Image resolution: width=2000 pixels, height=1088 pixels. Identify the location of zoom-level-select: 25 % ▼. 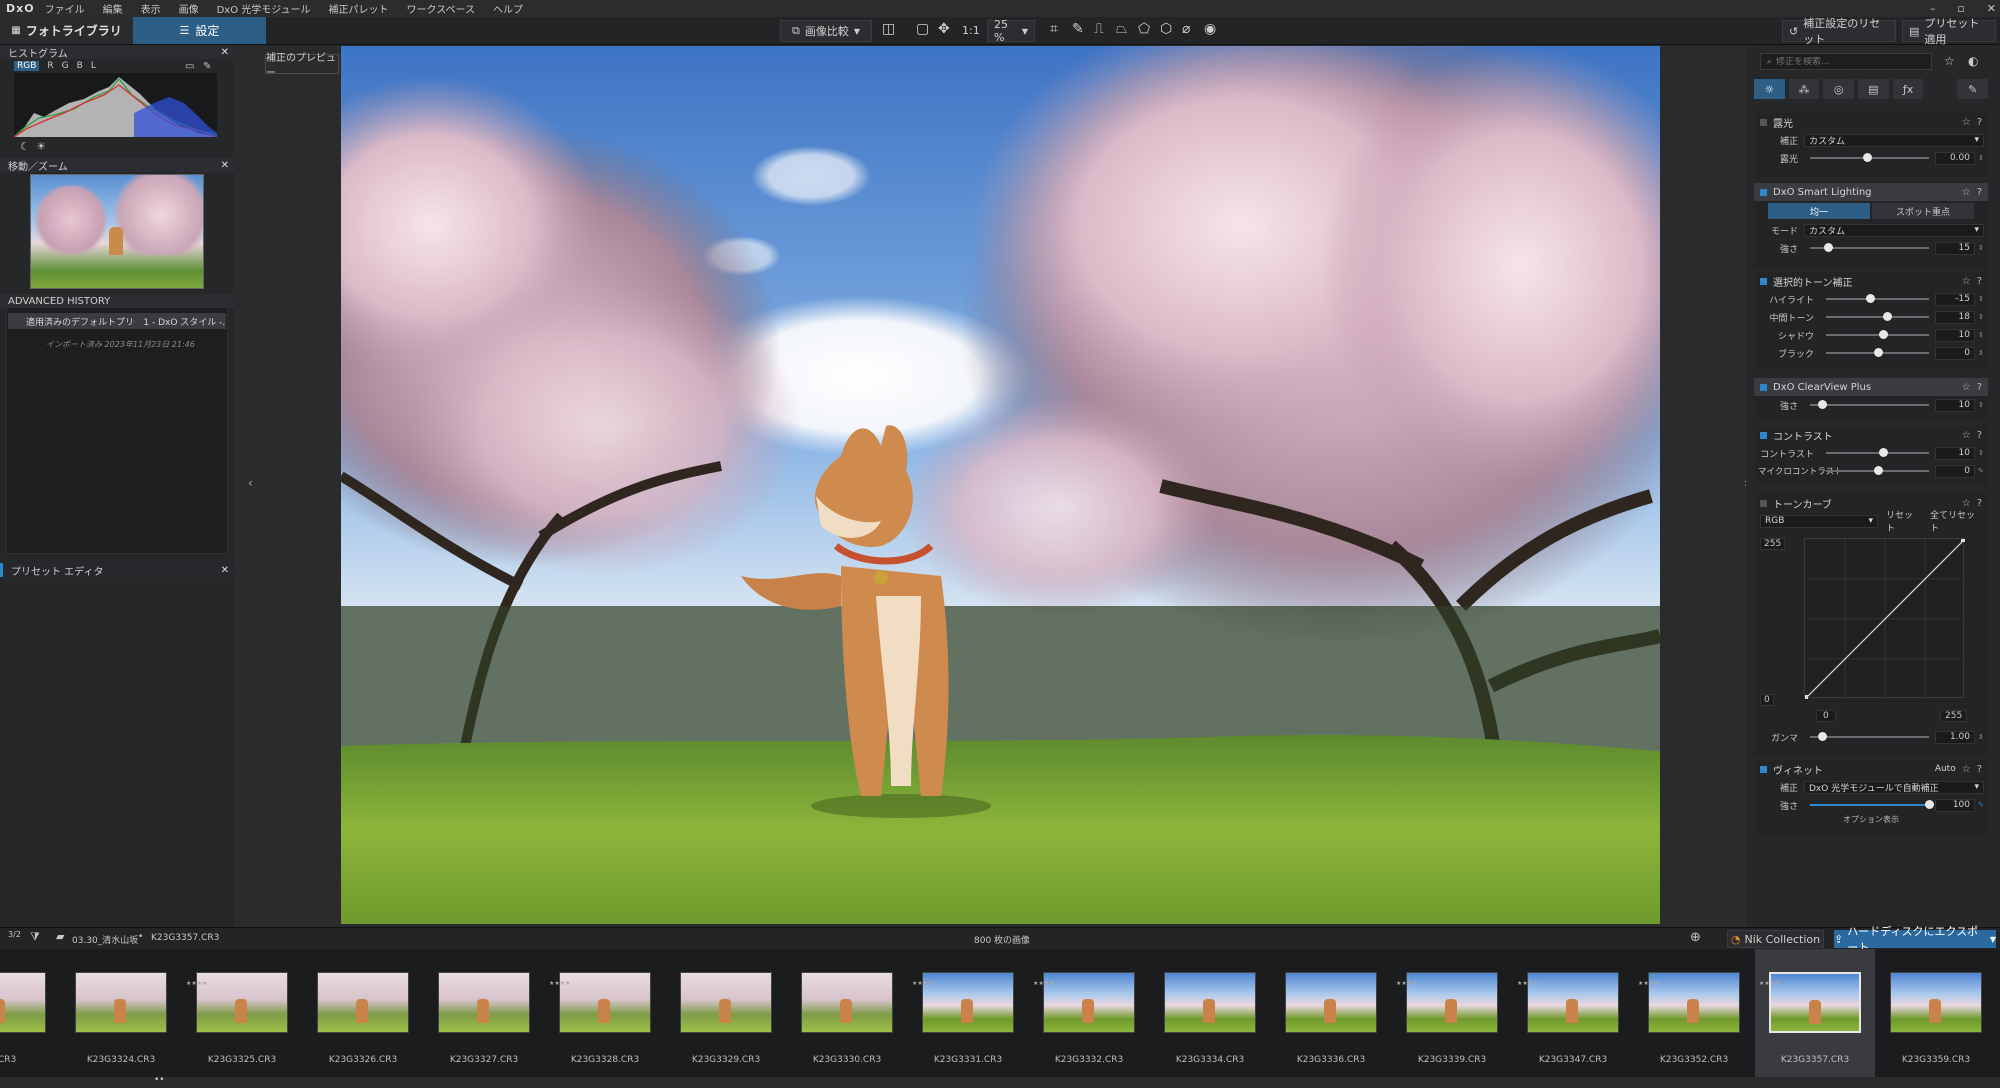
(1011, 31).